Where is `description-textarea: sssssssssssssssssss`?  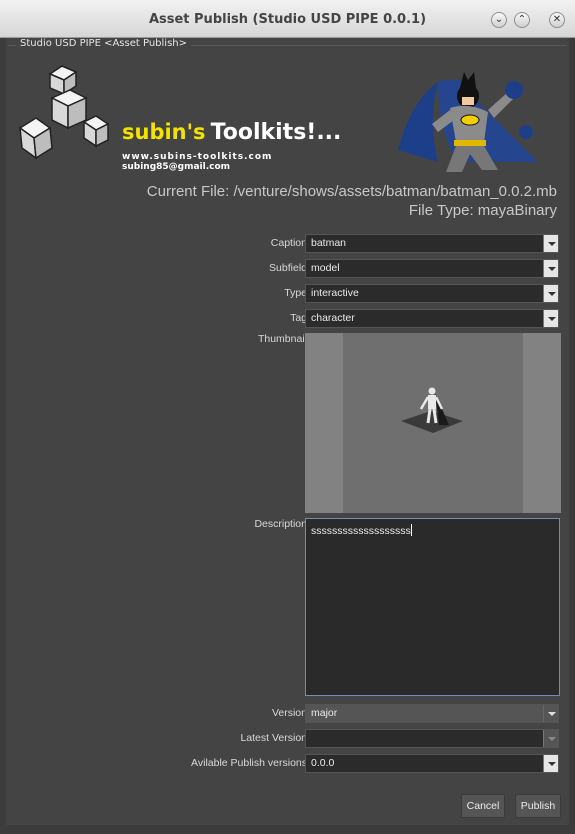
description-textarea: sssssssssssssssssss is located at coordinates (432, 607).